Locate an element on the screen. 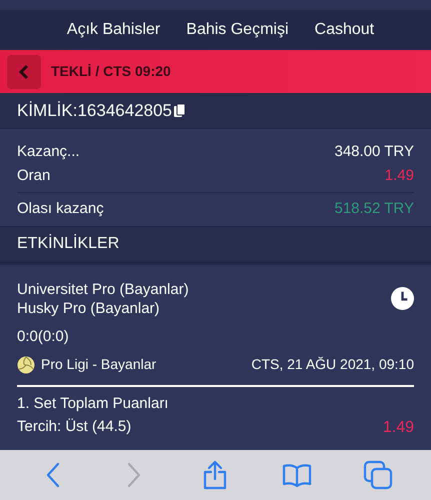  volleyball-icon is located at coordinates (26, 365).